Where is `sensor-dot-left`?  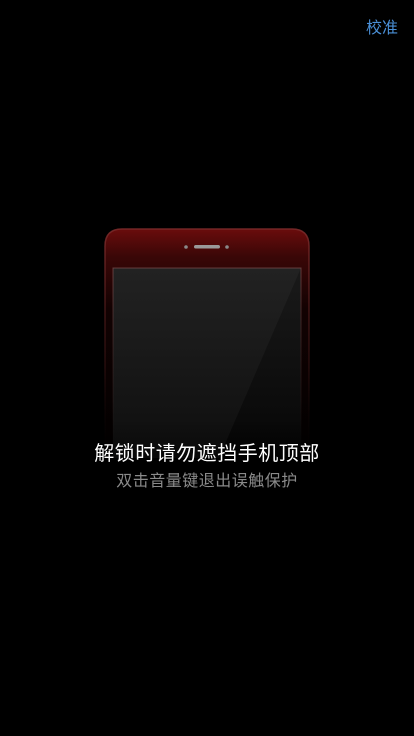
sensor-dot-left is located at coordinates (186, 247).